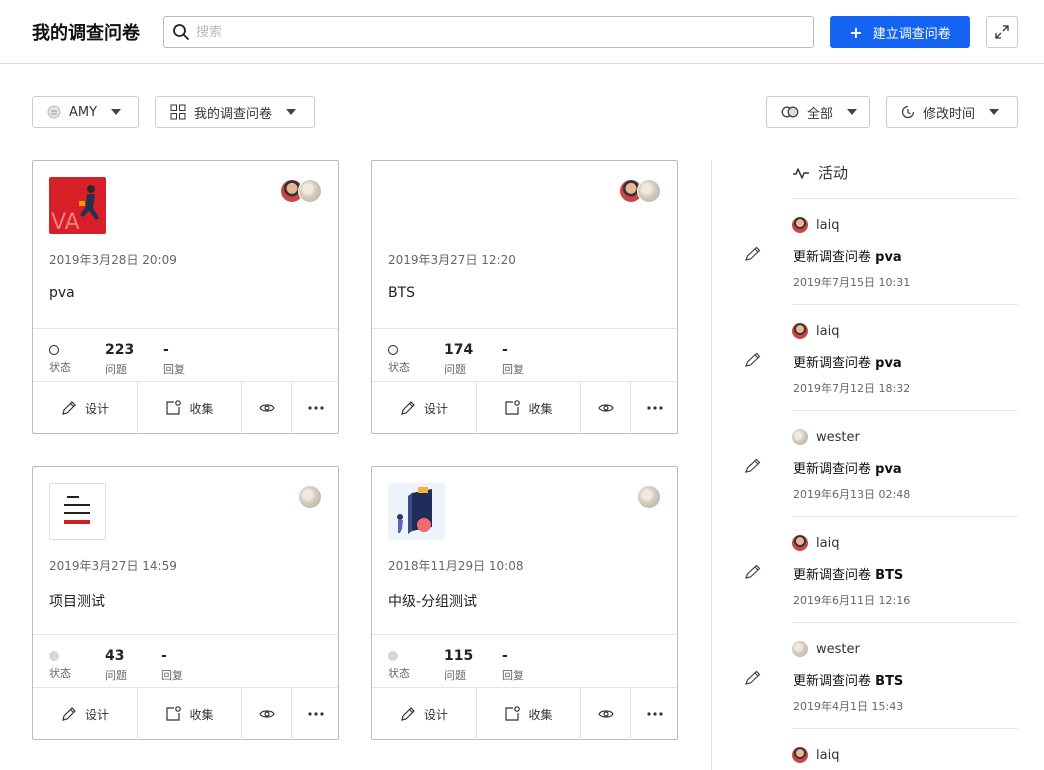  I want to click on survey-title: BTS, so click(401, 293).